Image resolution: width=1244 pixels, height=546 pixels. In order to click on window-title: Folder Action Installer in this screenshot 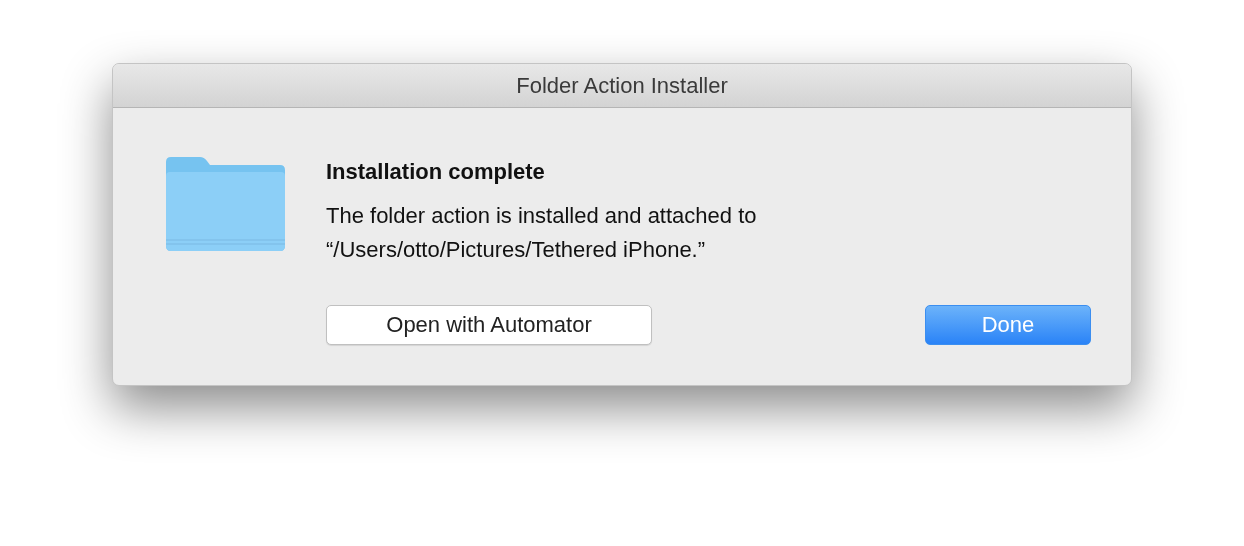, I will do `click(622, 85)`.